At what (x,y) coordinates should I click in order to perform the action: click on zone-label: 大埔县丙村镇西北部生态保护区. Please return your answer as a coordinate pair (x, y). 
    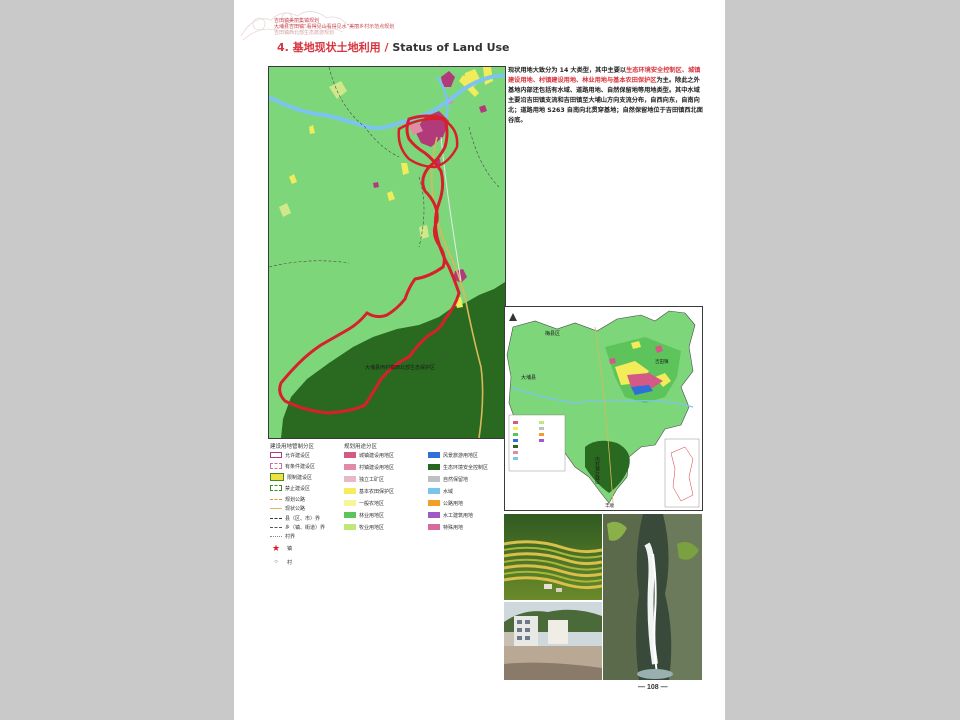
    Looking at the image, I should click on (400, 367).